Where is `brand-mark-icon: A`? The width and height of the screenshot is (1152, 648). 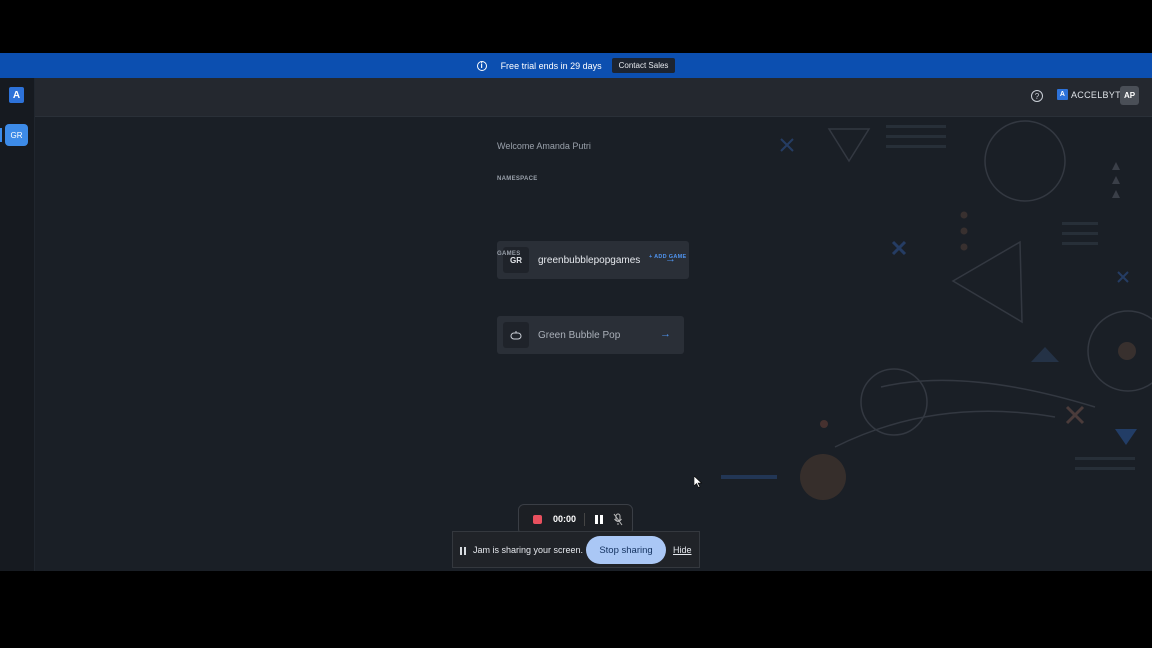 brand-mark-icon: A is located at coordinates (1062, 94).